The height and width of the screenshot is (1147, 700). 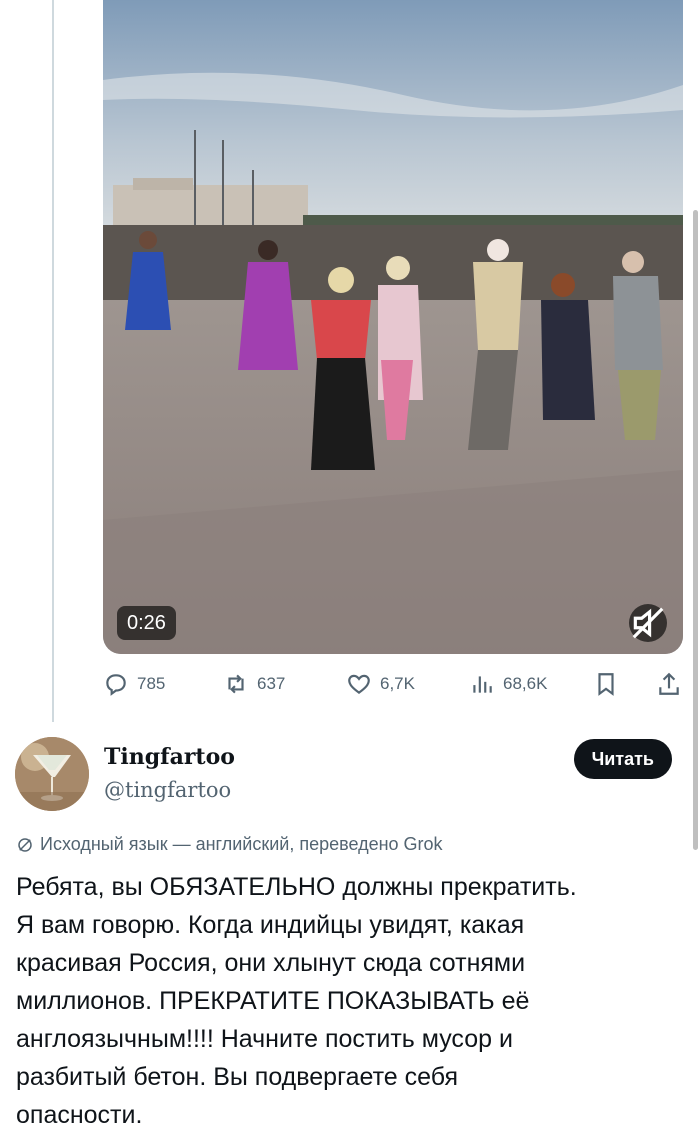 I want to click on translate-icon, so click(x=25, y=844).